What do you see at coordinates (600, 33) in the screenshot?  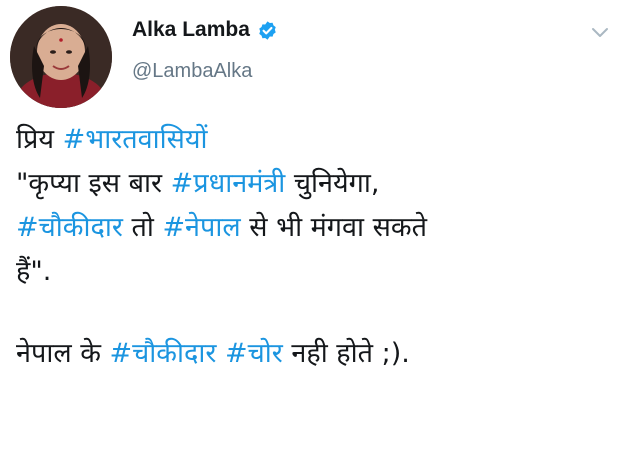 I see `chevron-down-icon` at bounding box center [600, 33].